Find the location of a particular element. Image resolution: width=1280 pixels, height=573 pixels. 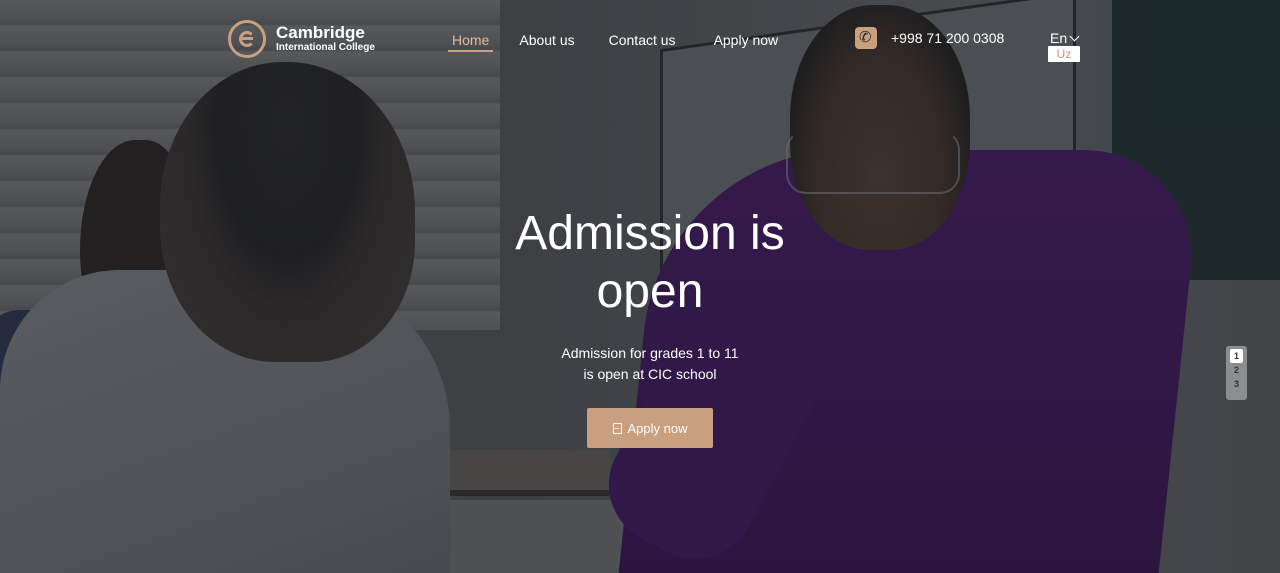

language-switcher: En Uz is located at coordinates (1064, 46).